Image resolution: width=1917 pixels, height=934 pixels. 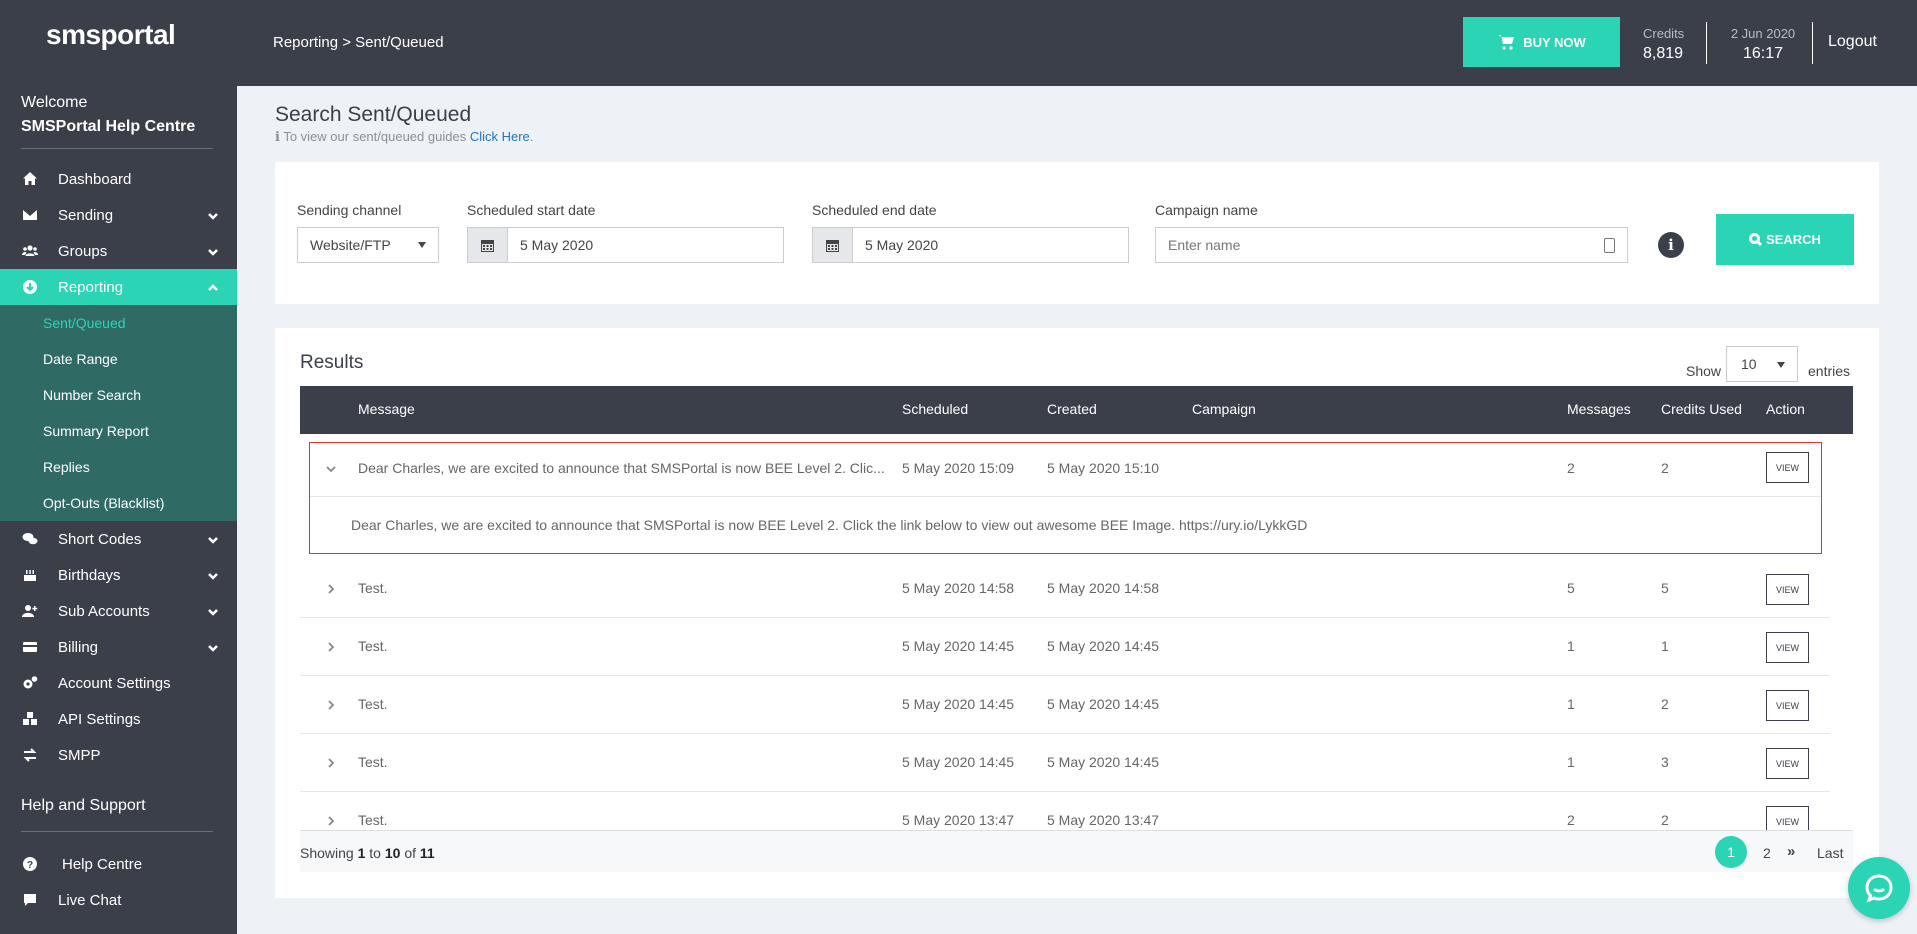 What do you see at coordinates (1571, 820) in the screenshot?
I see `row-messages: 2` at bounding box center [1571, 820].